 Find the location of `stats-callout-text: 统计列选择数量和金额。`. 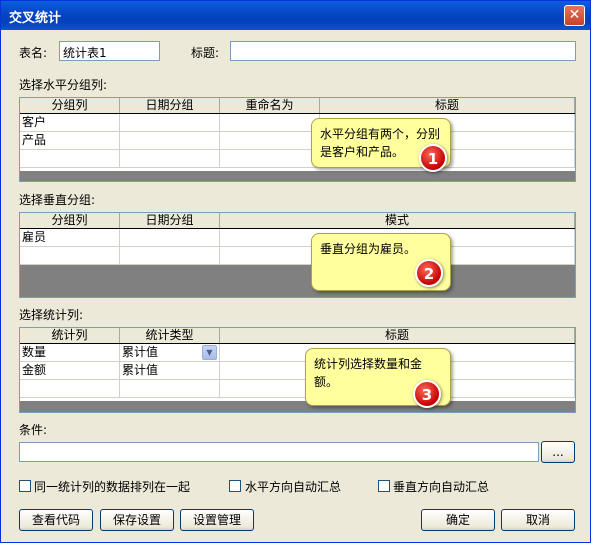

stats-callout-text: 统计列选择数量和金额。 is located at coordinates (368, 373).